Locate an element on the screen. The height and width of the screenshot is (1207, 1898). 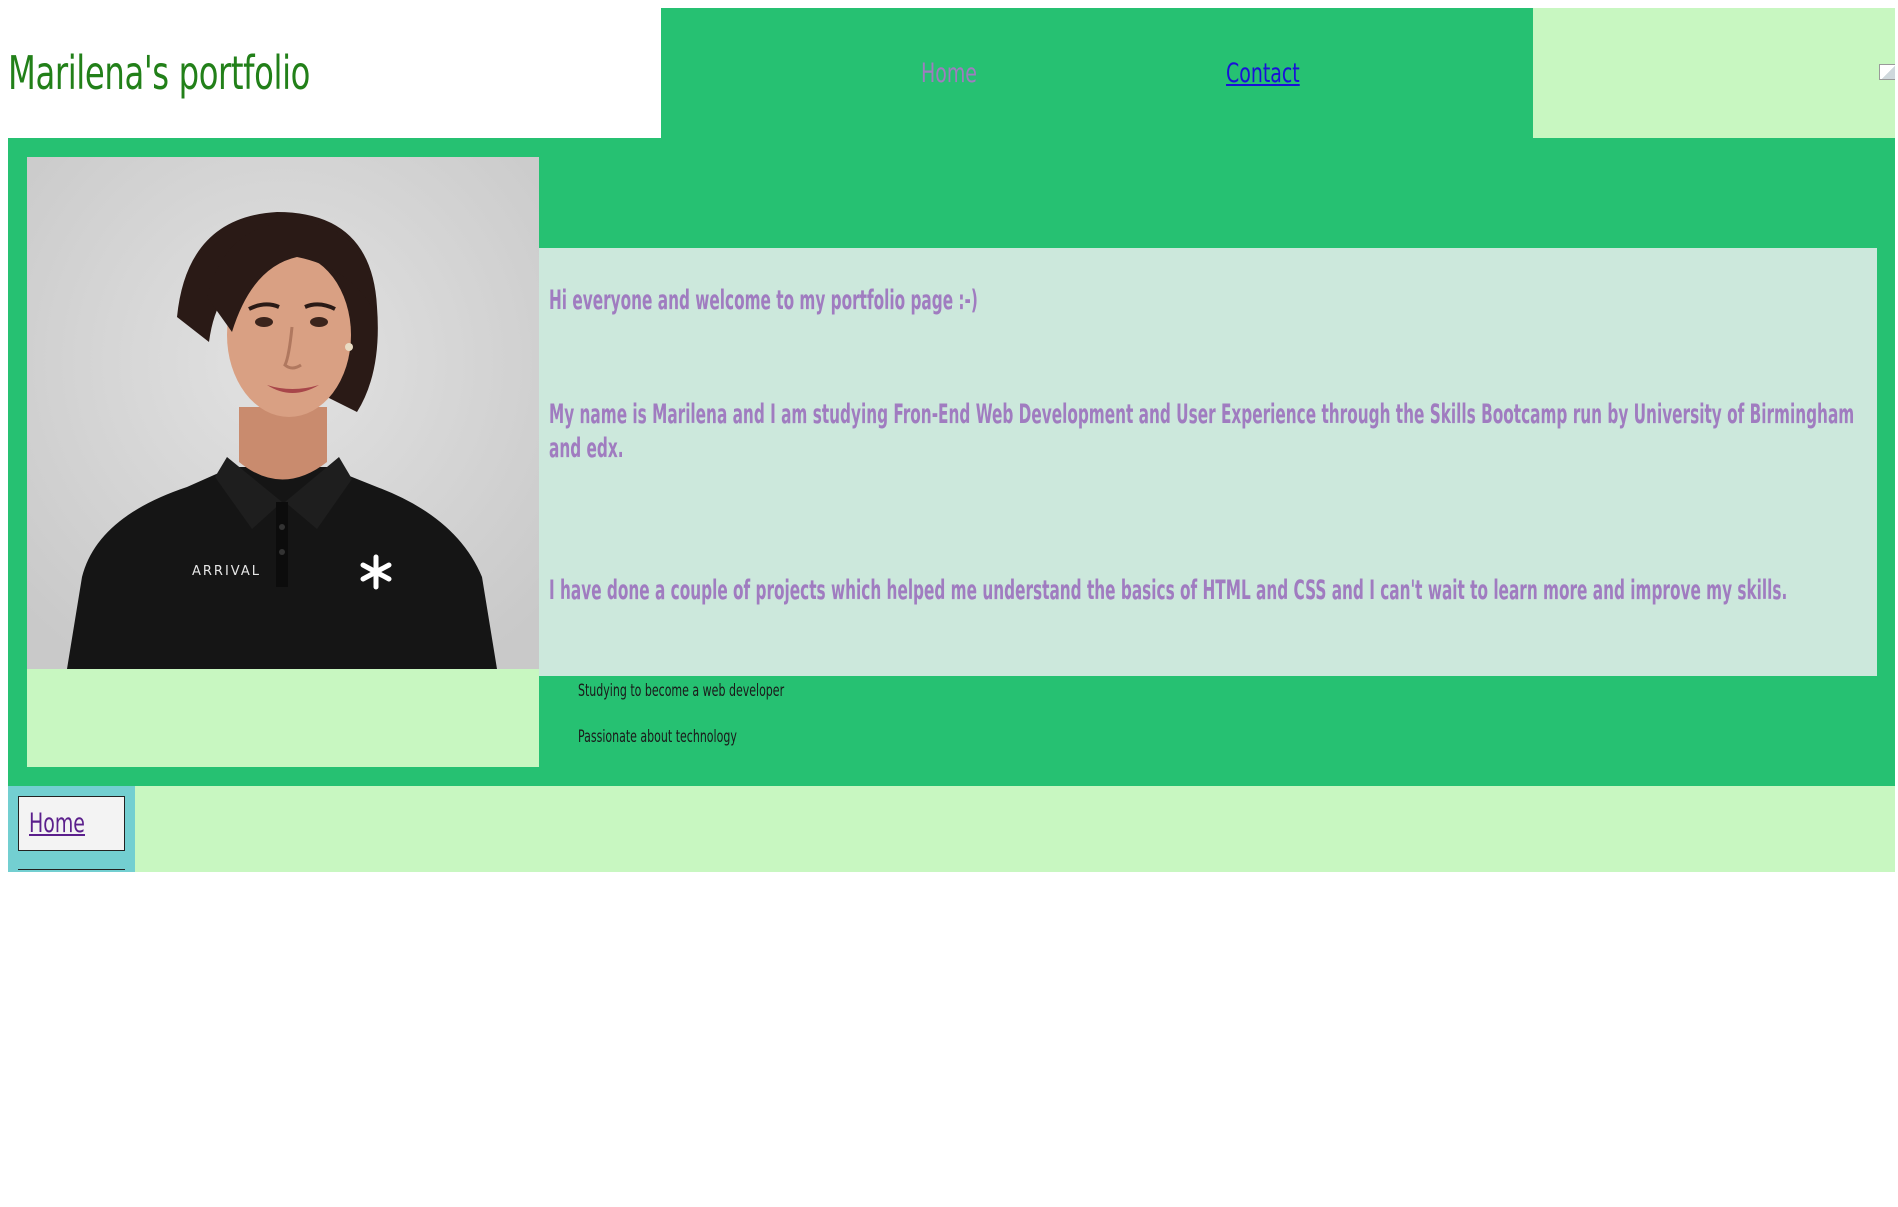
footer-home-button: Home is located at coordinates (71, 823).